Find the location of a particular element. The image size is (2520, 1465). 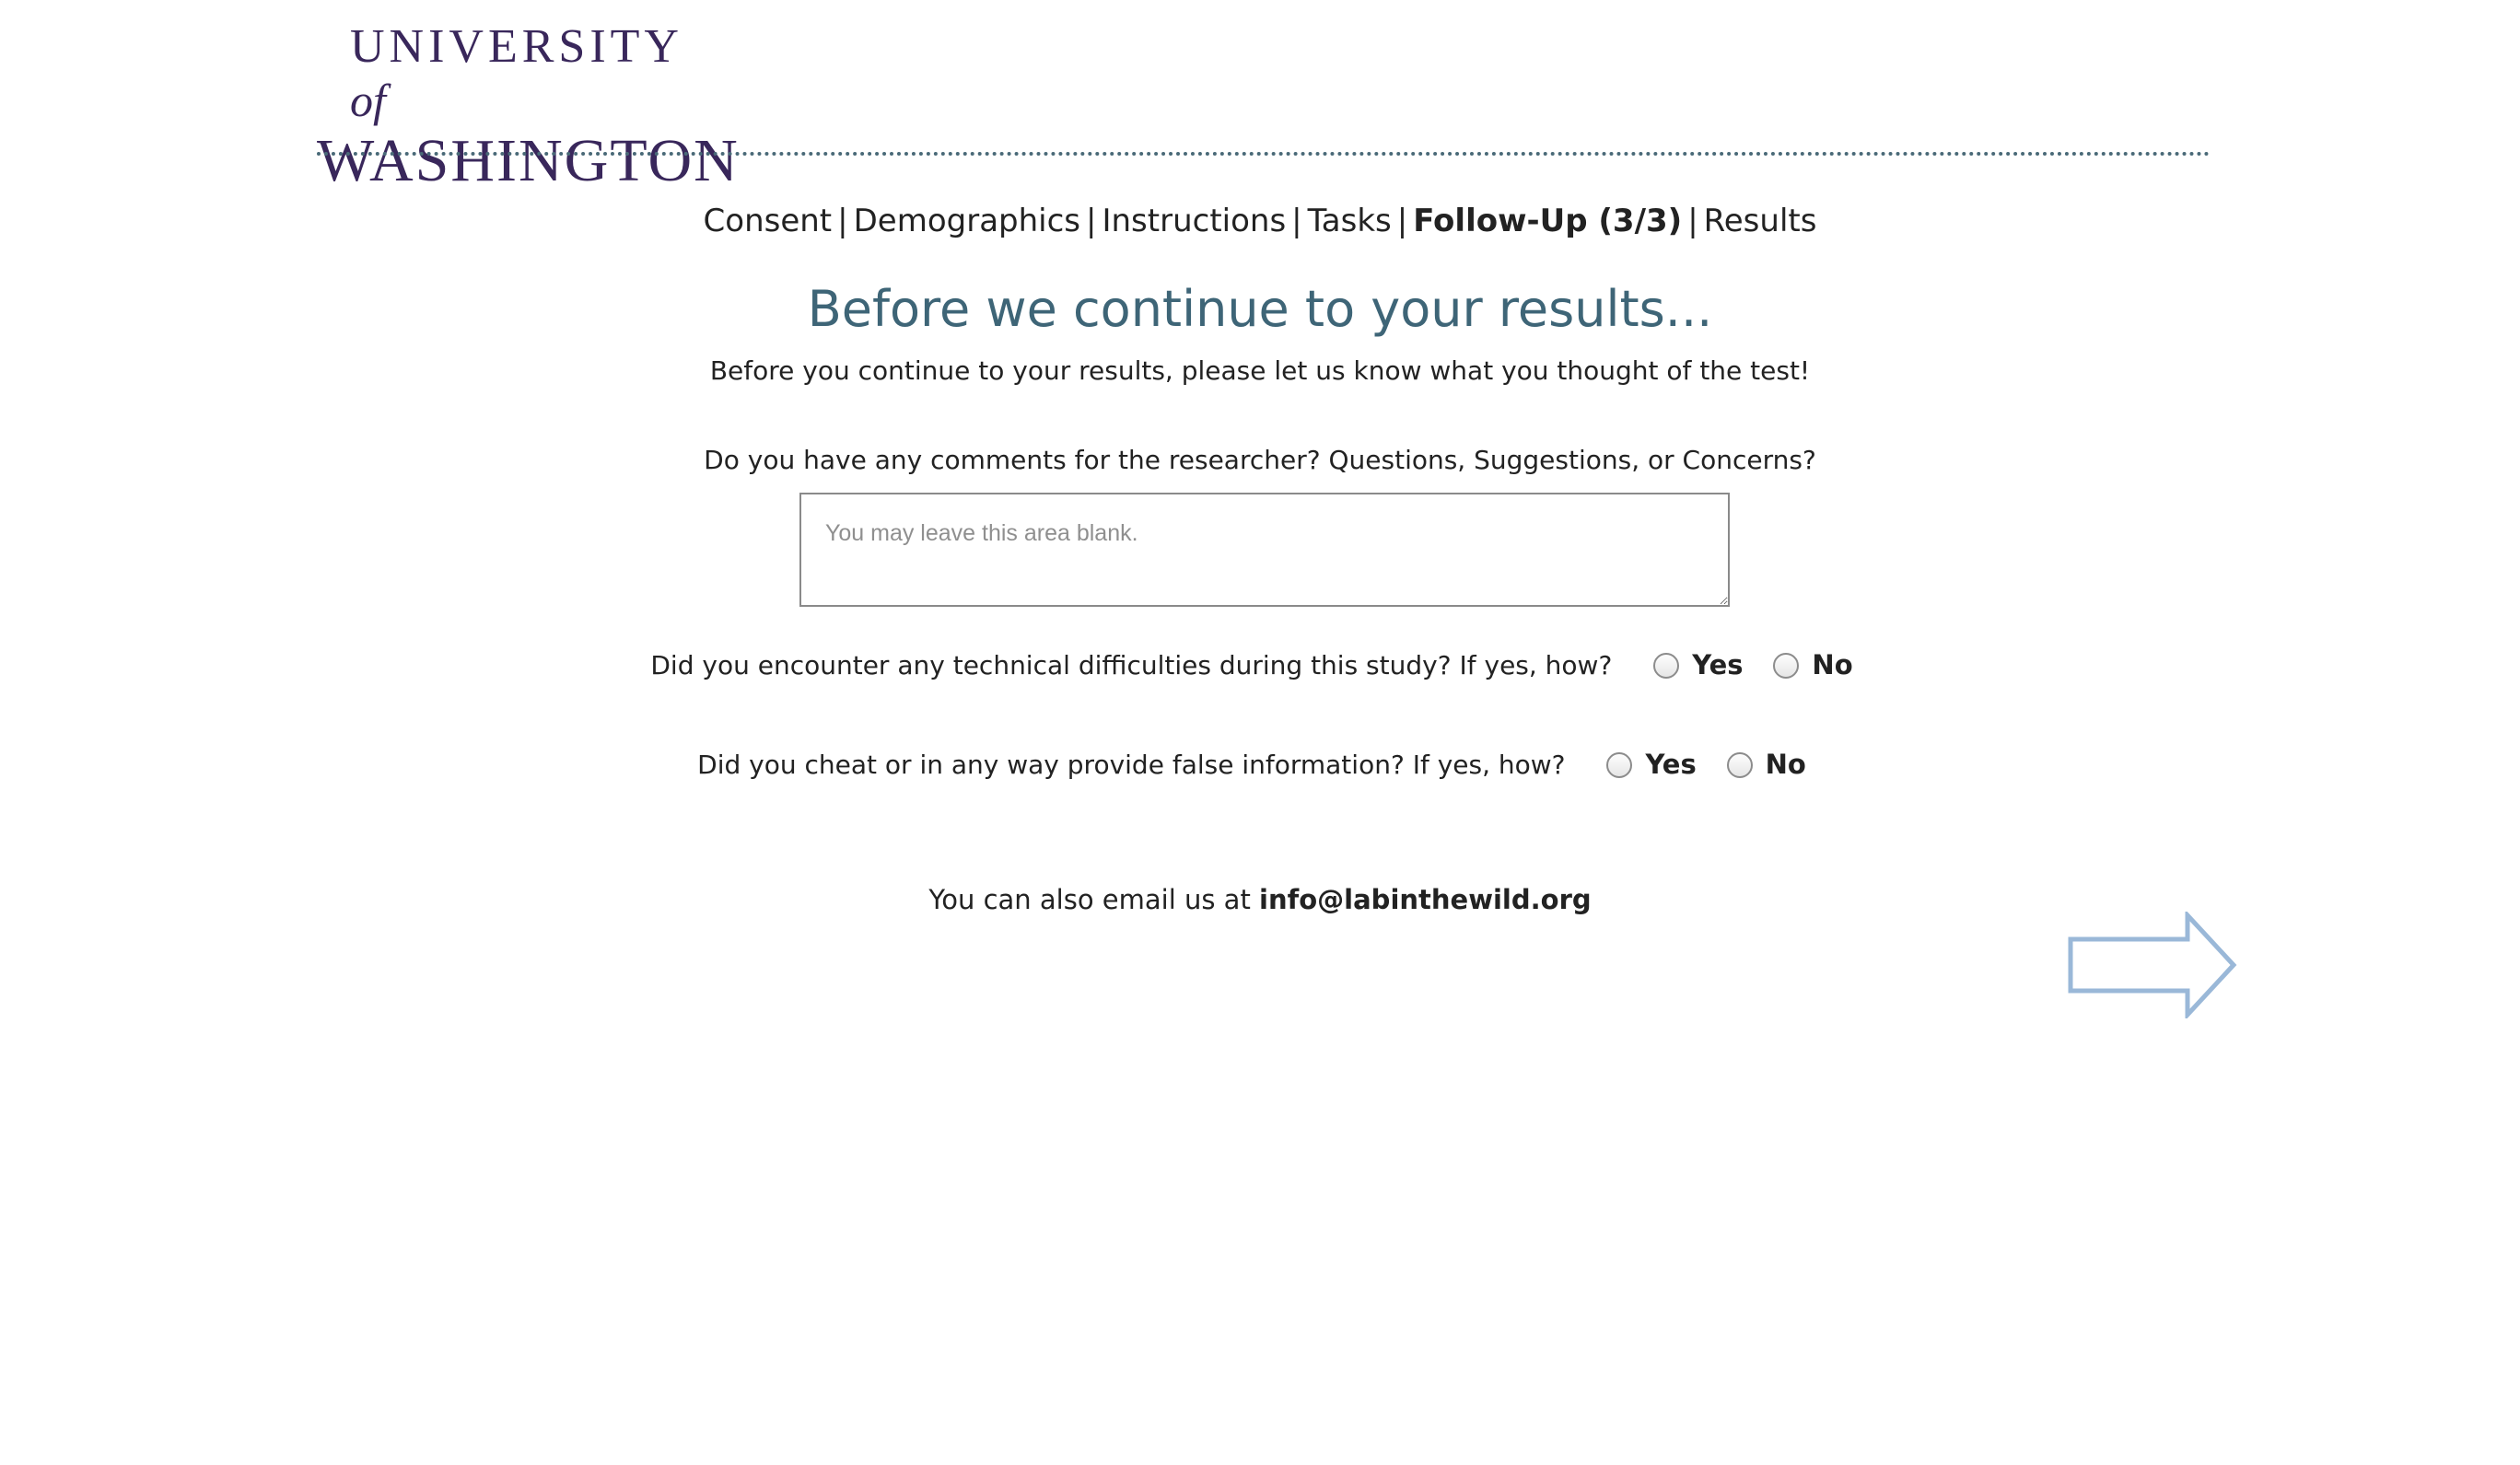

cheat-yes-option: Yes is located at coordinates (1651, 764).